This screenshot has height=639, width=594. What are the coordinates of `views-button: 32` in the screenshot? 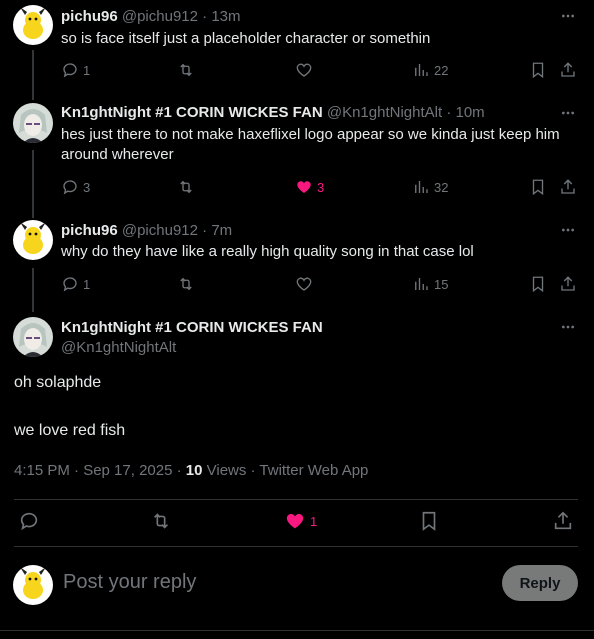 It's located at (430, 187).